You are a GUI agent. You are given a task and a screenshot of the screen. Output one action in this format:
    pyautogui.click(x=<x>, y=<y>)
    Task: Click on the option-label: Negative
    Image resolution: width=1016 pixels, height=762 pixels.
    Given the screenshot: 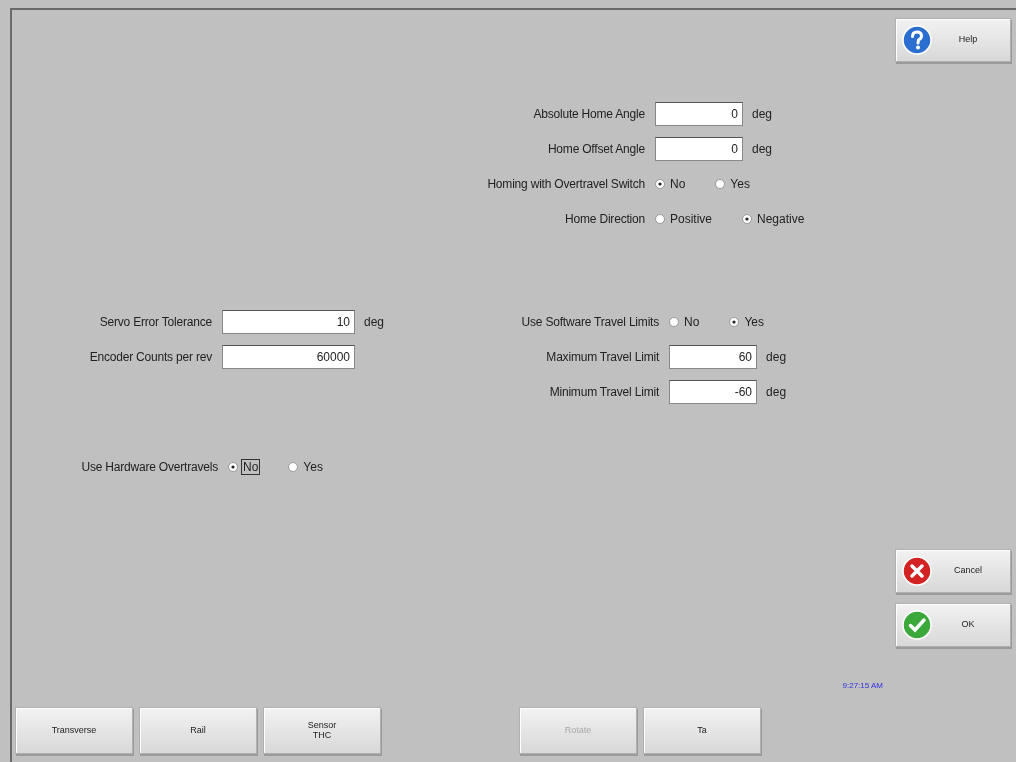 What is the action you would take?
    pyautogui.click(x=781, y=218)
    